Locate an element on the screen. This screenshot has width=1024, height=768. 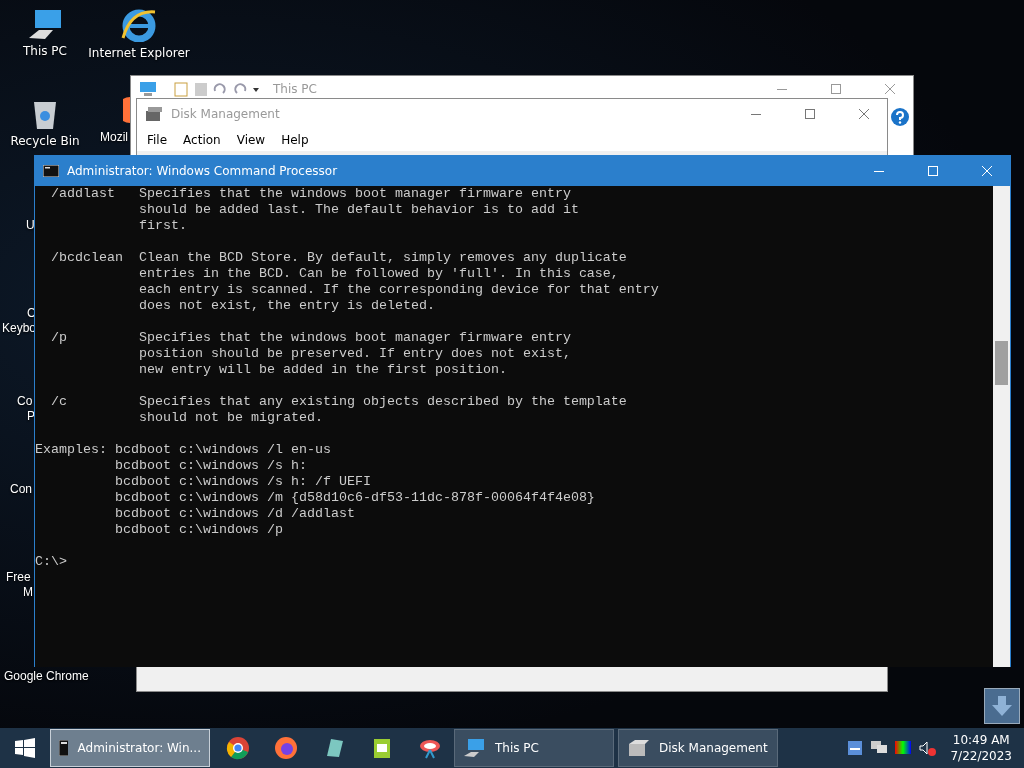
desktop-icon-label: Free is located at coordinates (18, 577).